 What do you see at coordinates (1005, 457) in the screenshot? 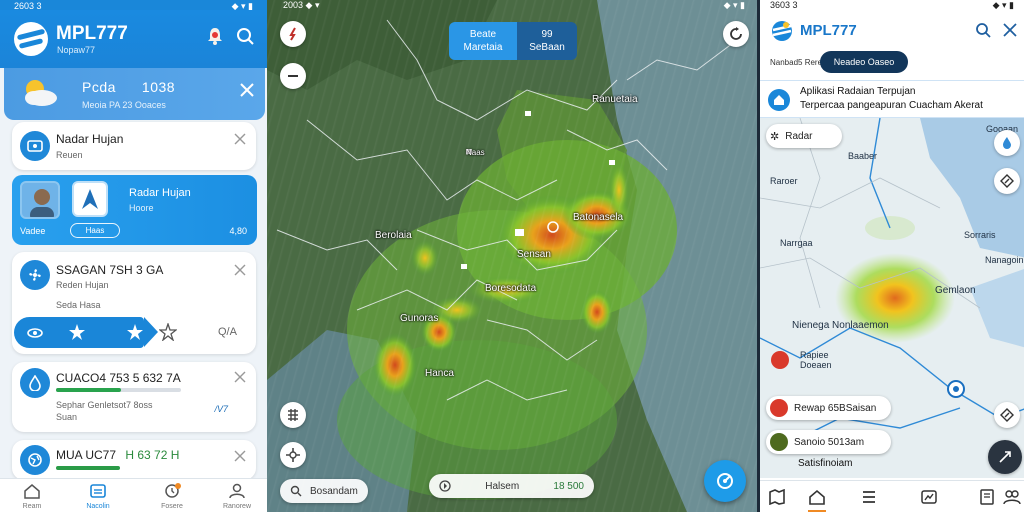
I see `expand-button` at bounding box center [1005, 457].